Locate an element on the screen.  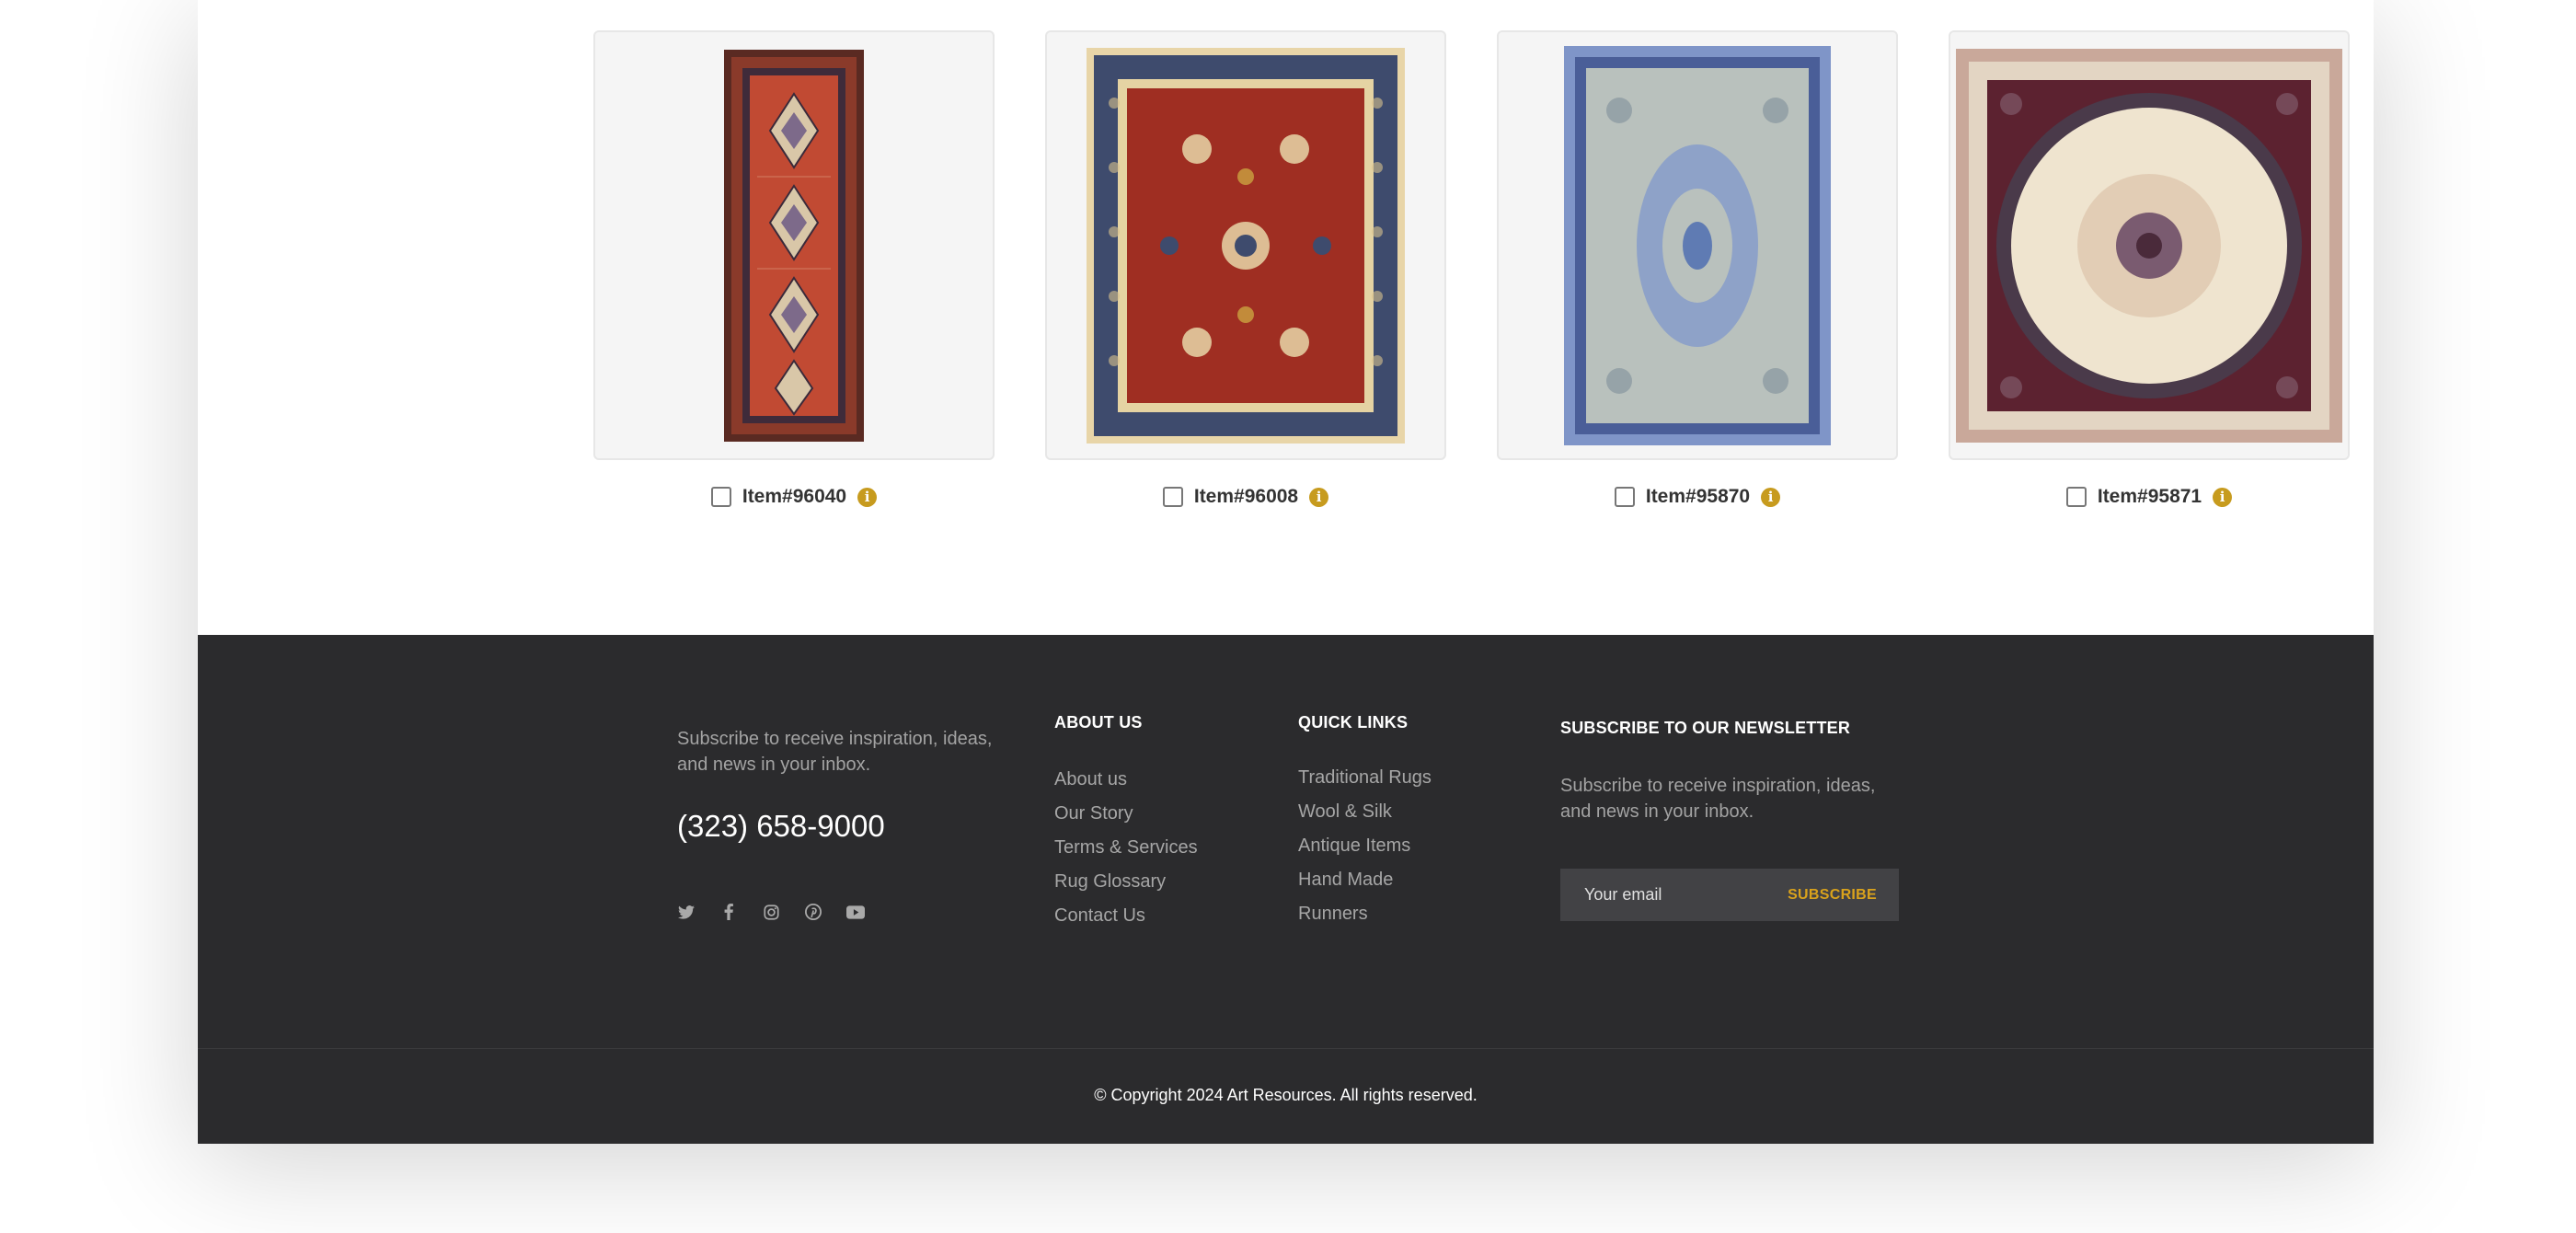
item-number: Item#96040 is located at coordinates (794, 497).